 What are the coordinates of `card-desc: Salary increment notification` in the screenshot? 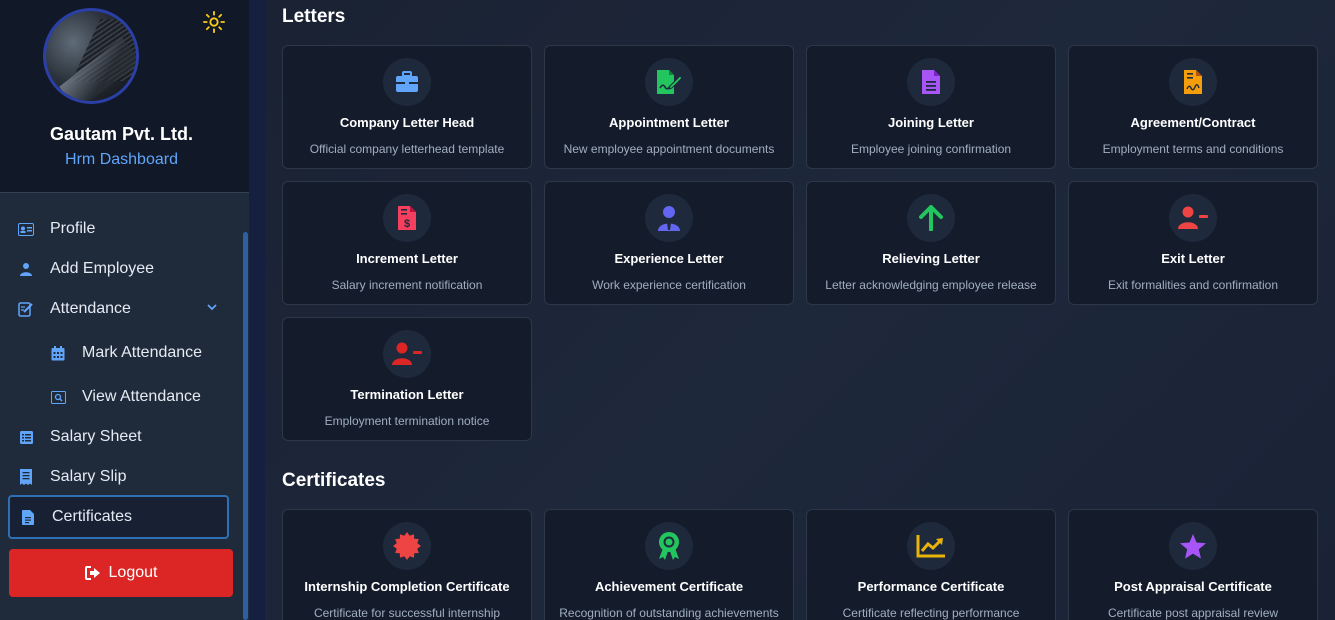 It's located at (407, 285).